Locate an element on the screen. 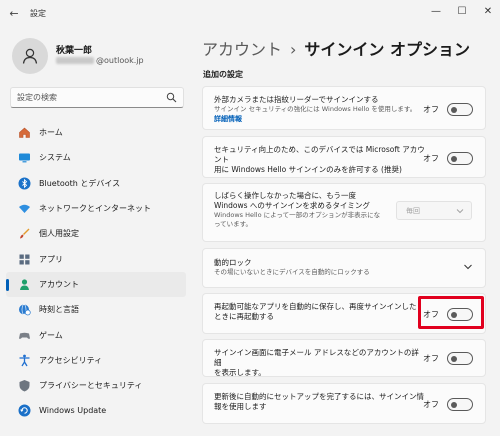 This screenshot has width=500, height=436. setting-title: 動的ロック is located at coordinates (233, 262).